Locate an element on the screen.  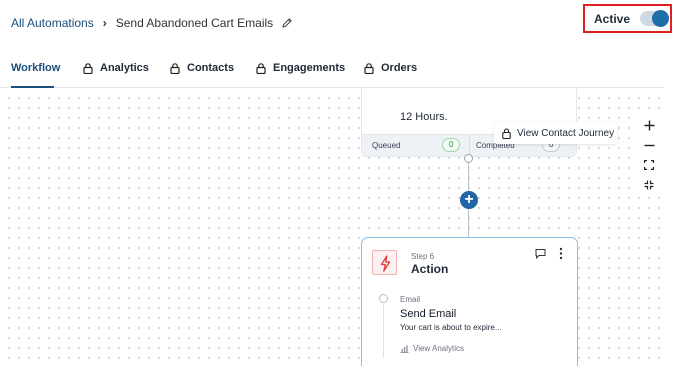
queued-count-badge: 0 is located at coordinates (451, 145).